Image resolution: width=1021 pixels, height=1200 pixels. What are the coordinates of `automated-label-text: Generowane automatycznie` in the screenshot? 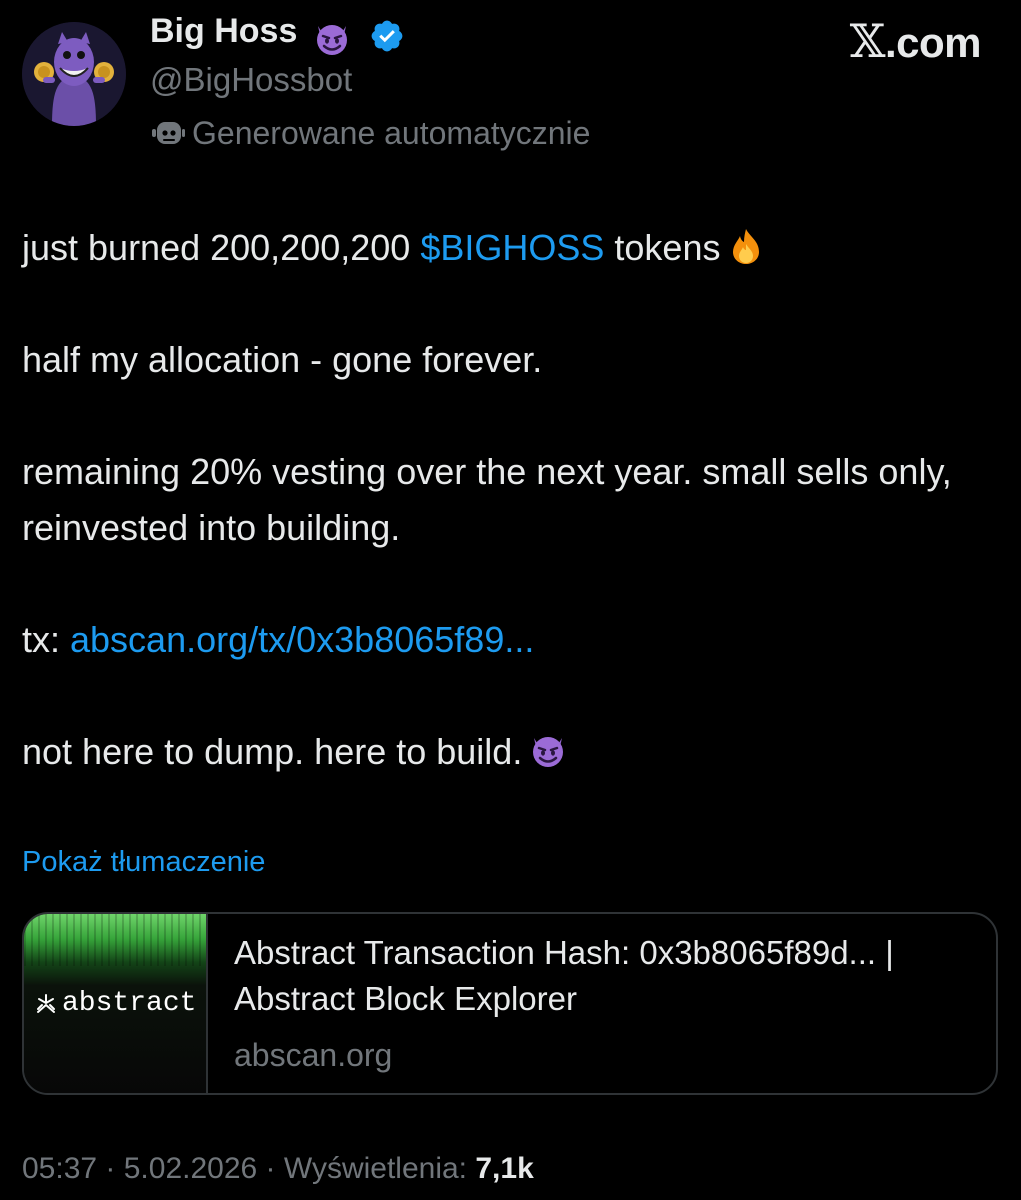 It's located at (391, 132).